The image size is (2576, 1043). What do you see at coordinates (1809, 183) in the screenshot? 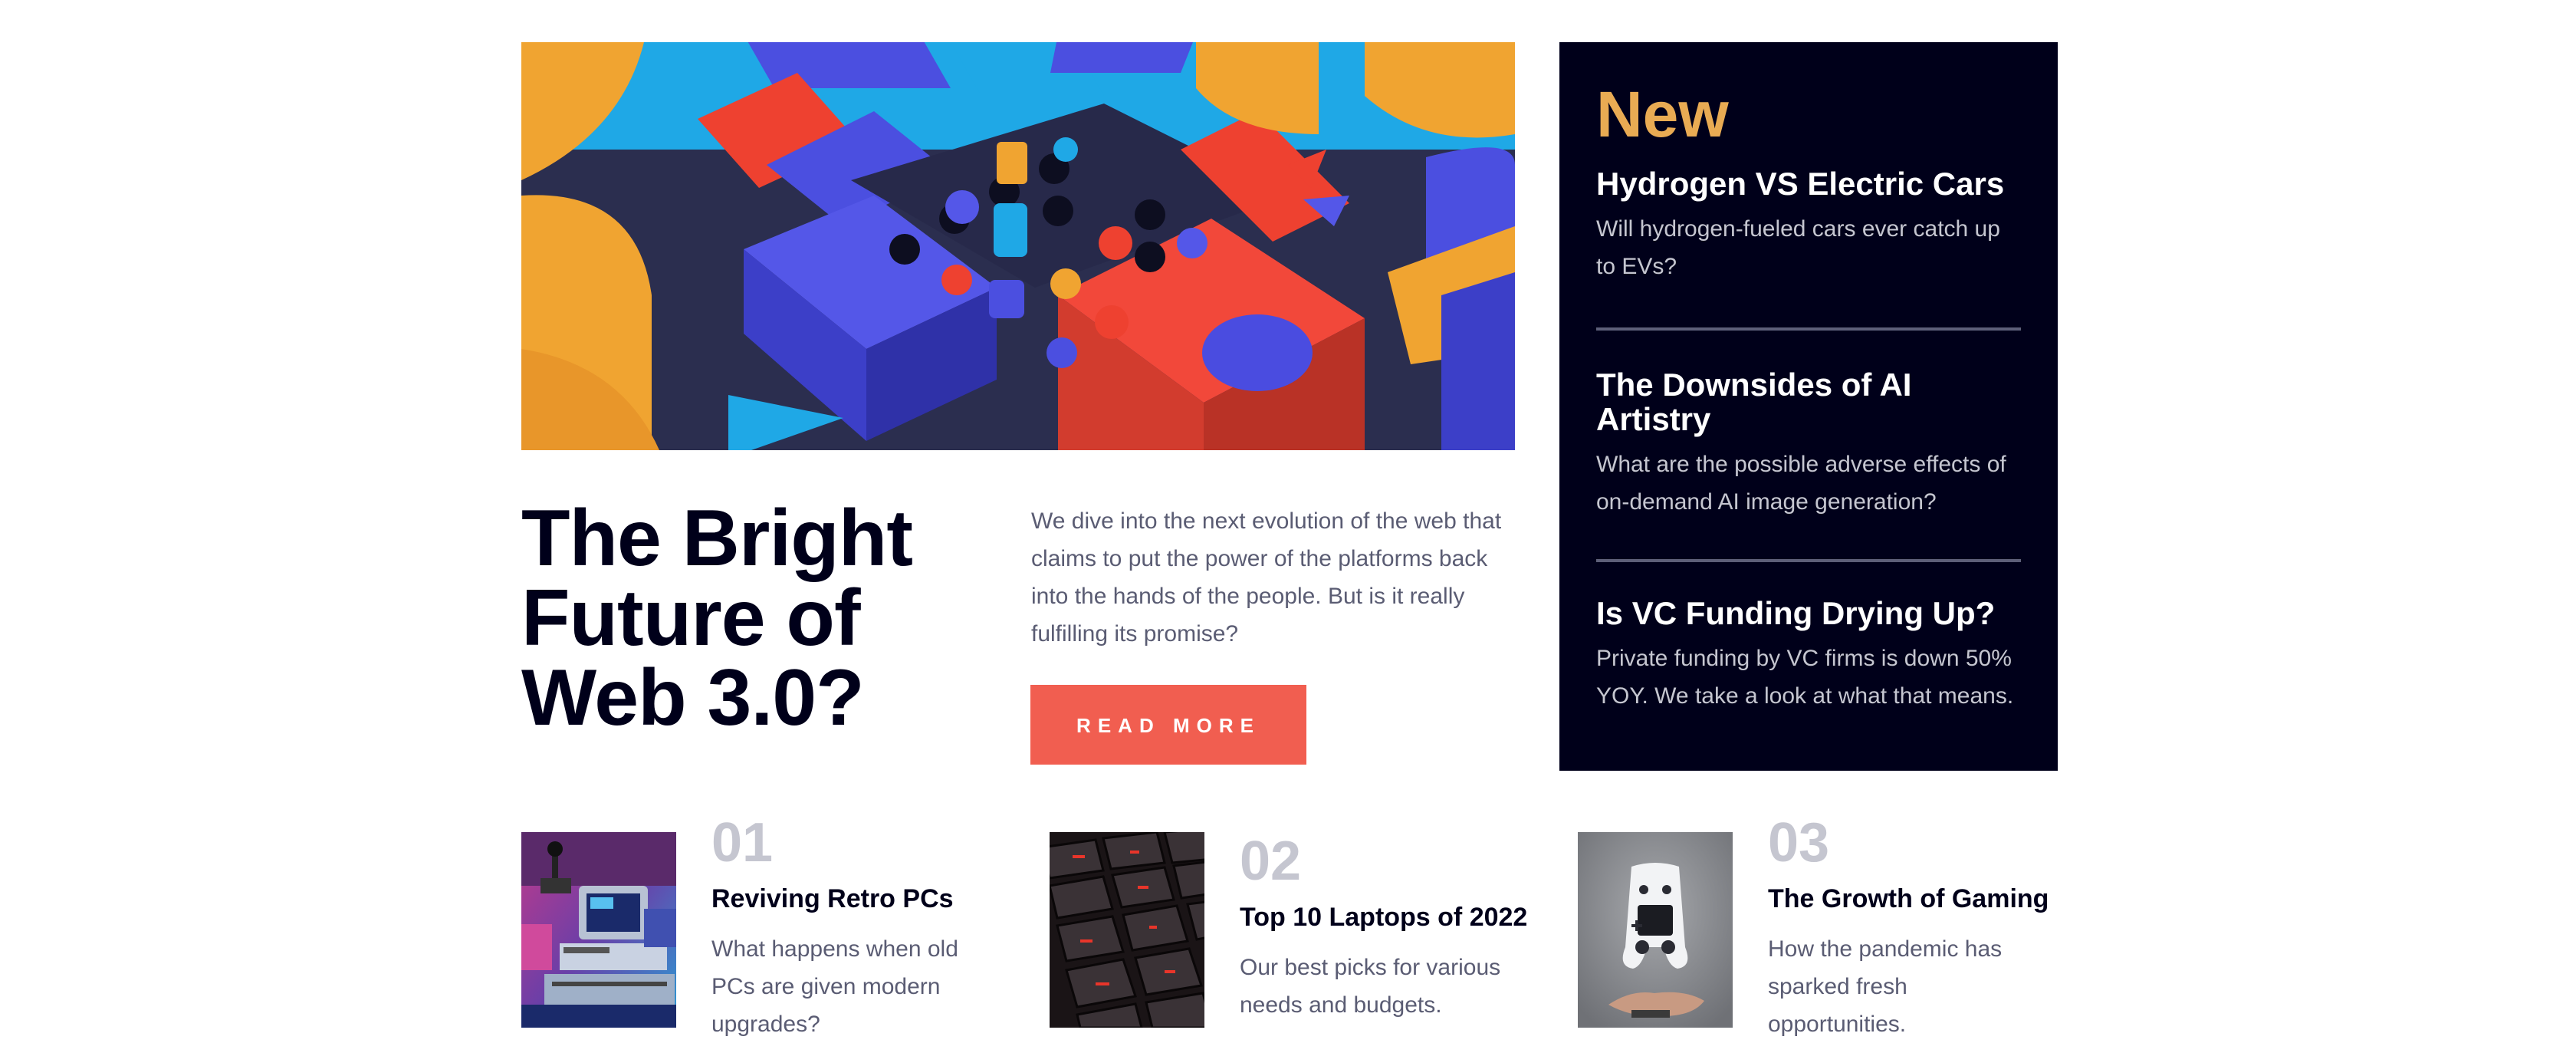
I see `news-item-title: Hydrogen VS Electric Cars` at bounding box center [1809, 183].